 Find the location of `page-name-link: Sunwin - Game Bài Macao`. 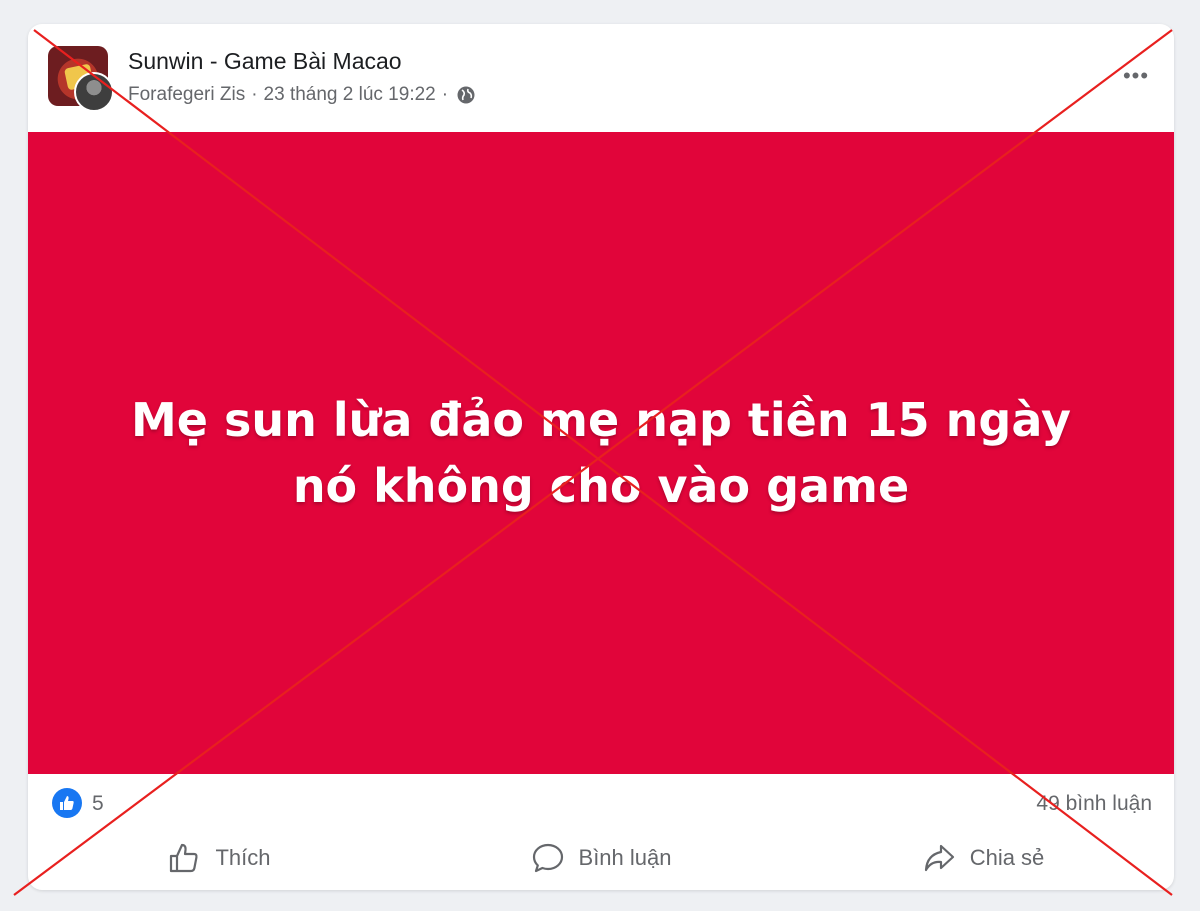

page-name-link: Sunwin - Game Bài Macao is located at coordinates (265, 61).